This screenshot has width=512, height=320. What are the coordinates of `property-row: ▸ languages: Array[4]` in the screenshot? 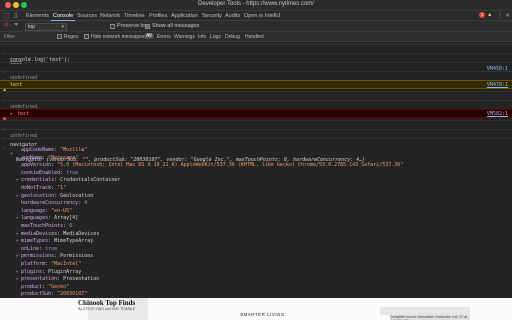 It's located at (256, 218).